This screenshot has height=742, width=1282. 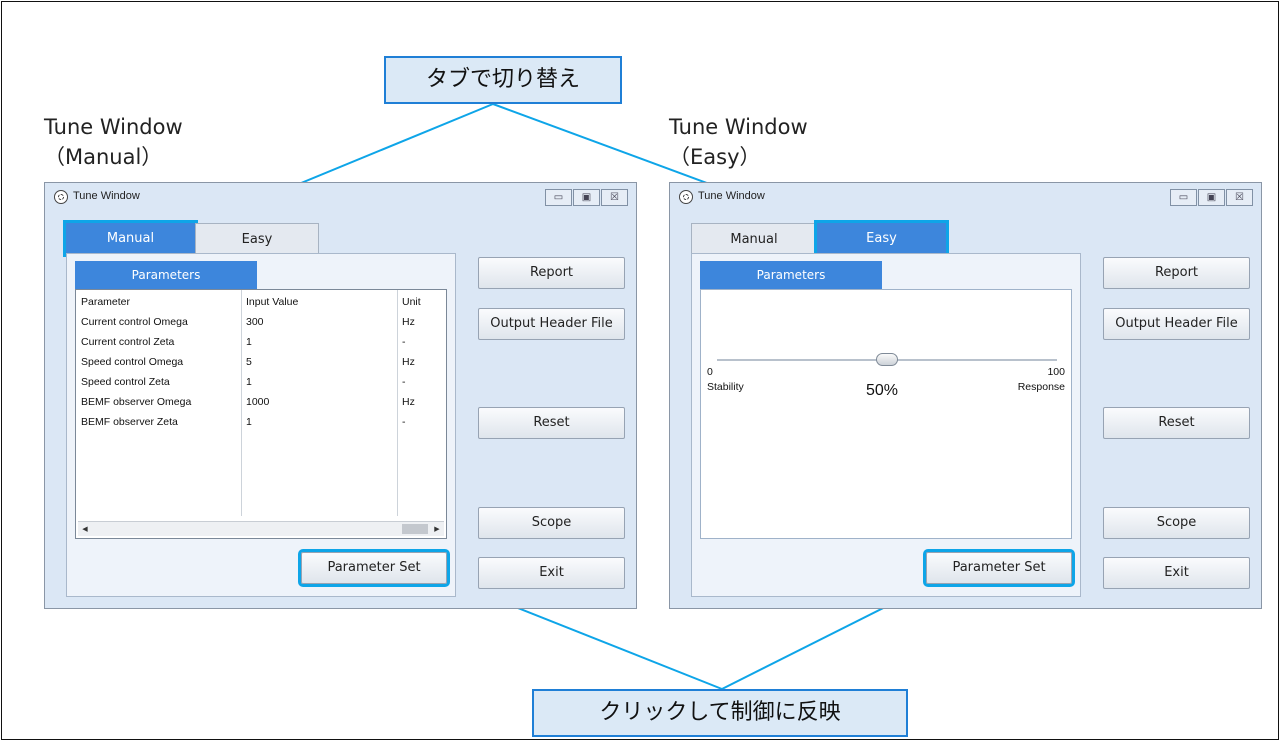 What do you see at coordinates (261, 362) in the screenshot?
I see `table-row: Speed control Omega 5 Hz` at bounding box center [261, 362].